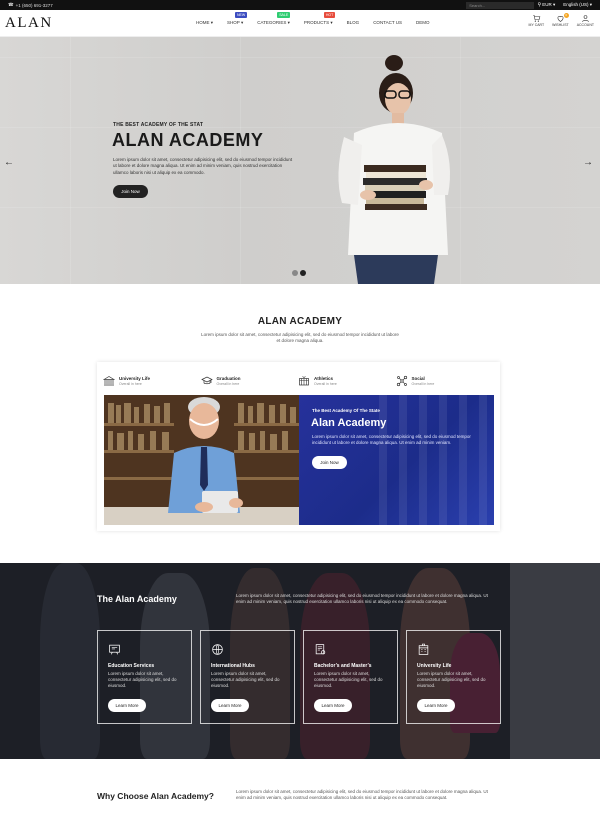 Image resolution: width=600 pixels, height=819 pixels. I want to click on tab-title: Athletics, so click(324, 378).